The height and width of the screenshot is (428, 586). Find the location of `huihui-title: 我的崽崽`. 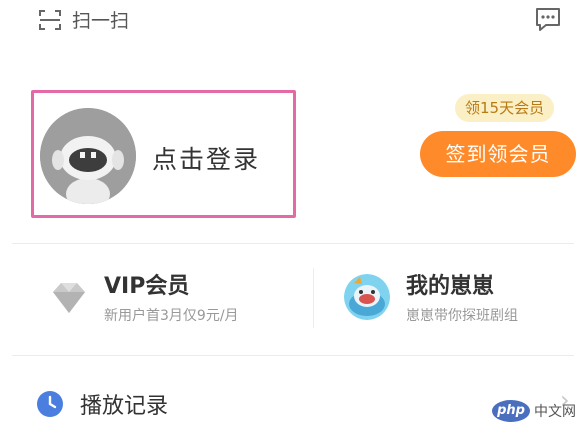

huihui-title: 我的崽崽 is located at coordinates (450, 284).